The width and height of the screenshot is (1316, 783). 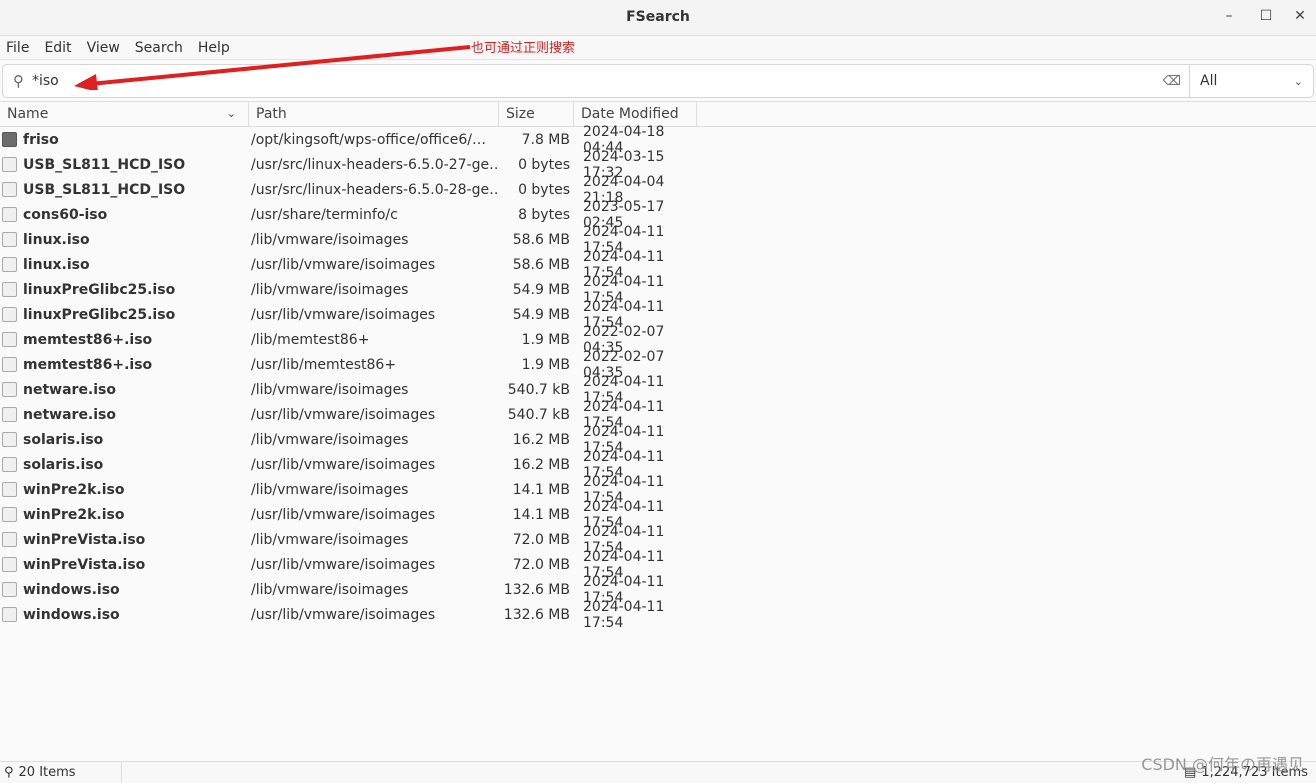 What do you see at coordinates (596, 81) in the screenshot?
I see `search-input: ⚲ *iso ⌫` at bounding box center [596, 81].